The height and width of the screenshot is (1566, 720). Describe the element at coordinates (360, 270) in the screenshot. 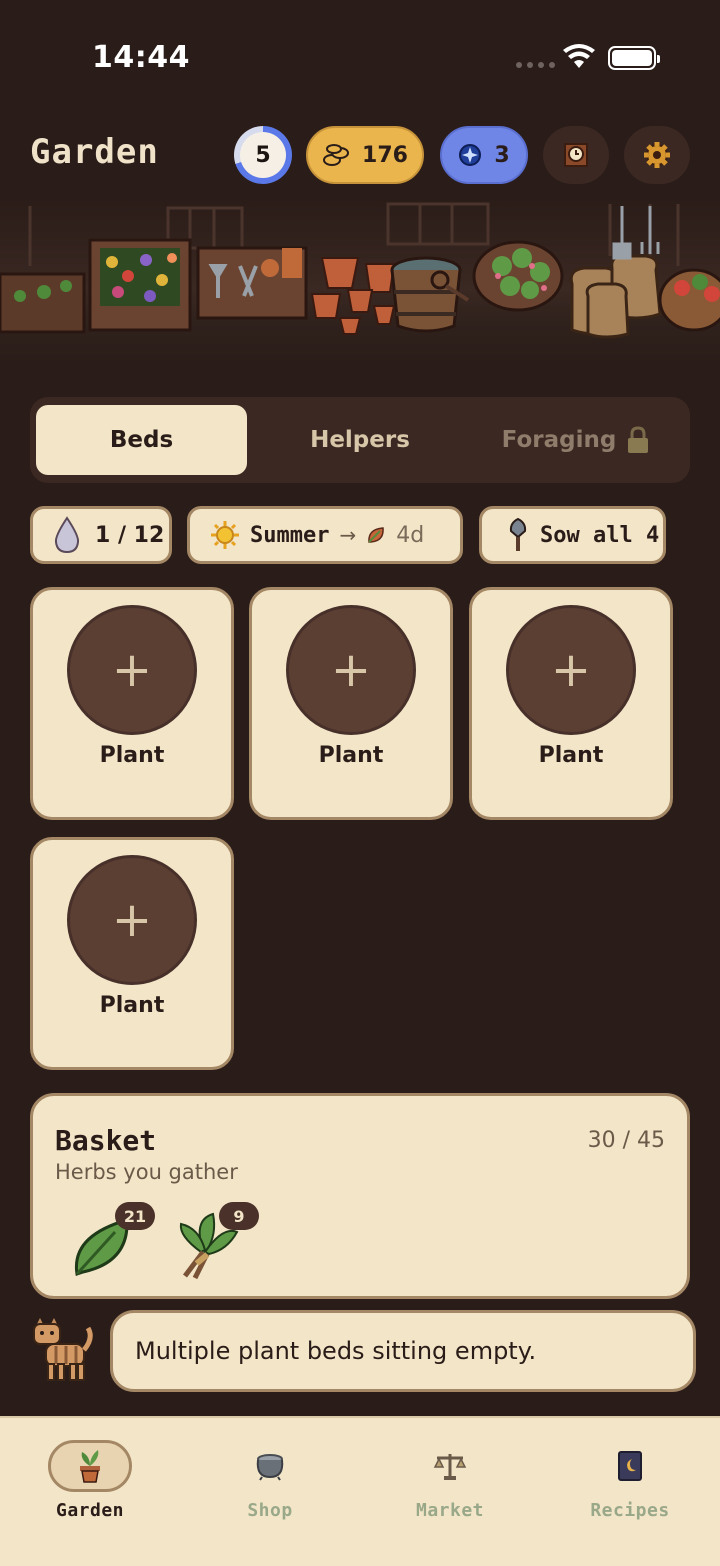

I see `garden-illustration` at that location.